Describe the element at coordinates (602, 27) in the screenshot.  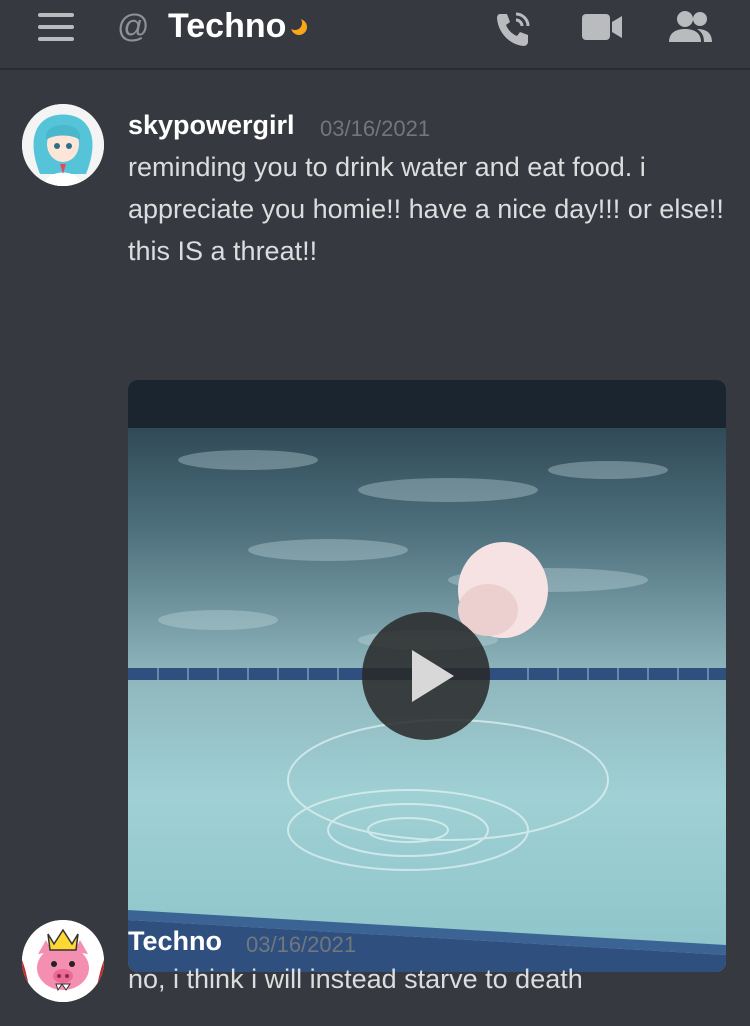
I see `video-camera-icon` at that location.